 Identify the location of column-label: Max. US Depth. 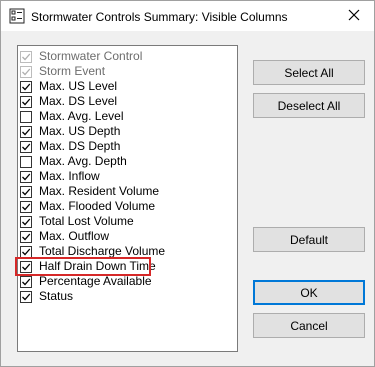
(80, 131).